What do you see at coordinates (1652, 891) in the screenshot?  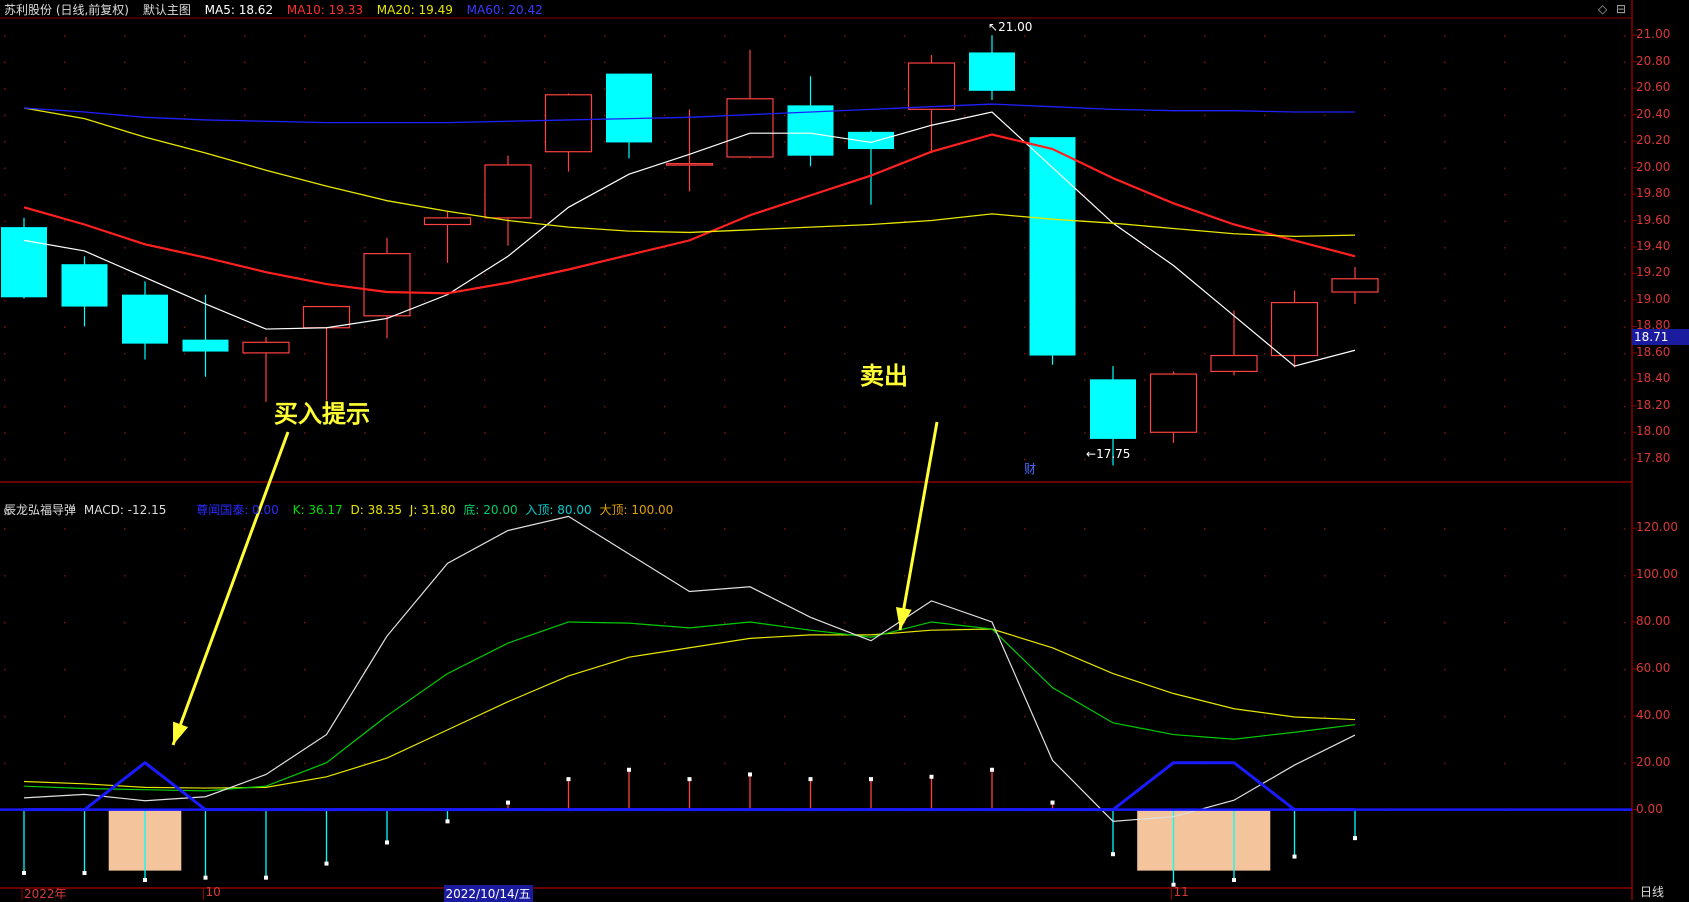 I see `period-label: 日线` at bounding box center [1652, 891].